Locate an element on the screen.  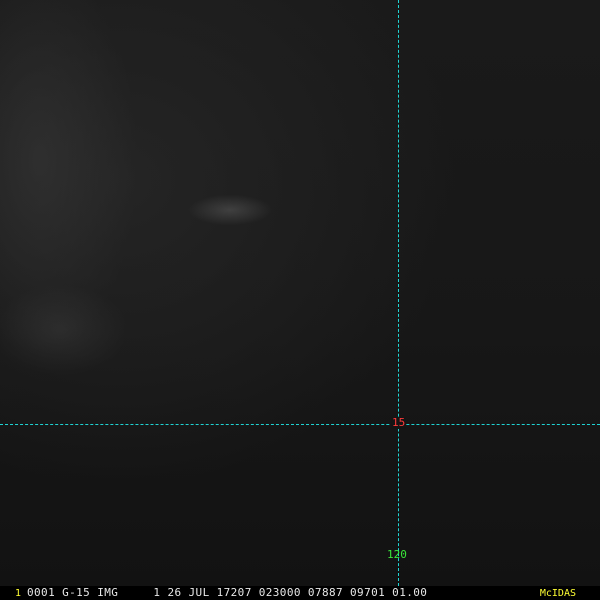
latitude-label: 15 is located at coordinates (399, 422).